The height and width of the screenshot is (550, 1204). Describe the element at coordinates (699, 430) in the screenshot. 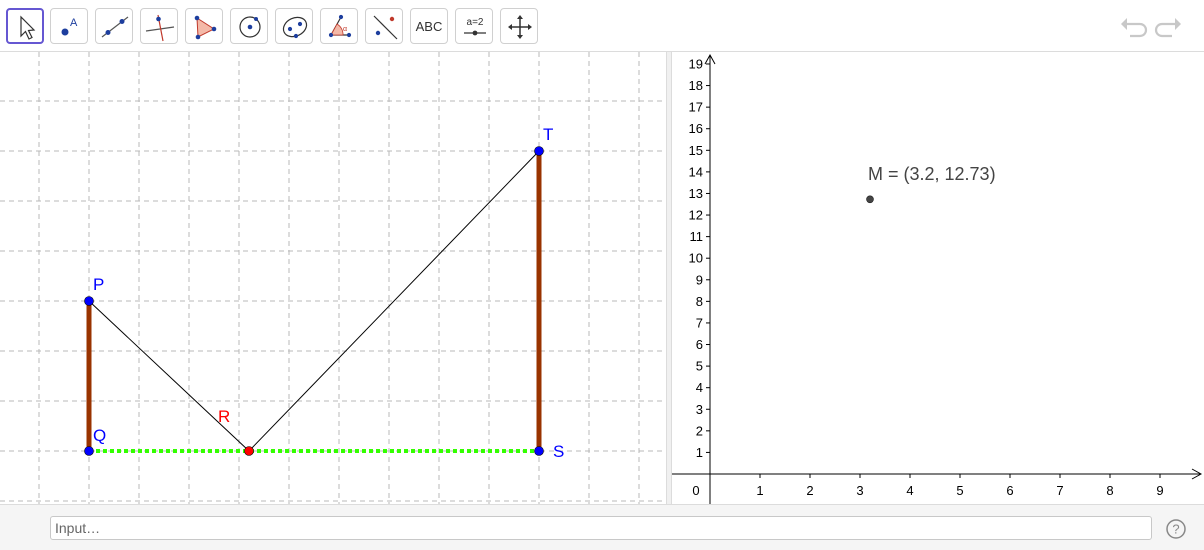

I see `y-tick-label: 2` at that location.